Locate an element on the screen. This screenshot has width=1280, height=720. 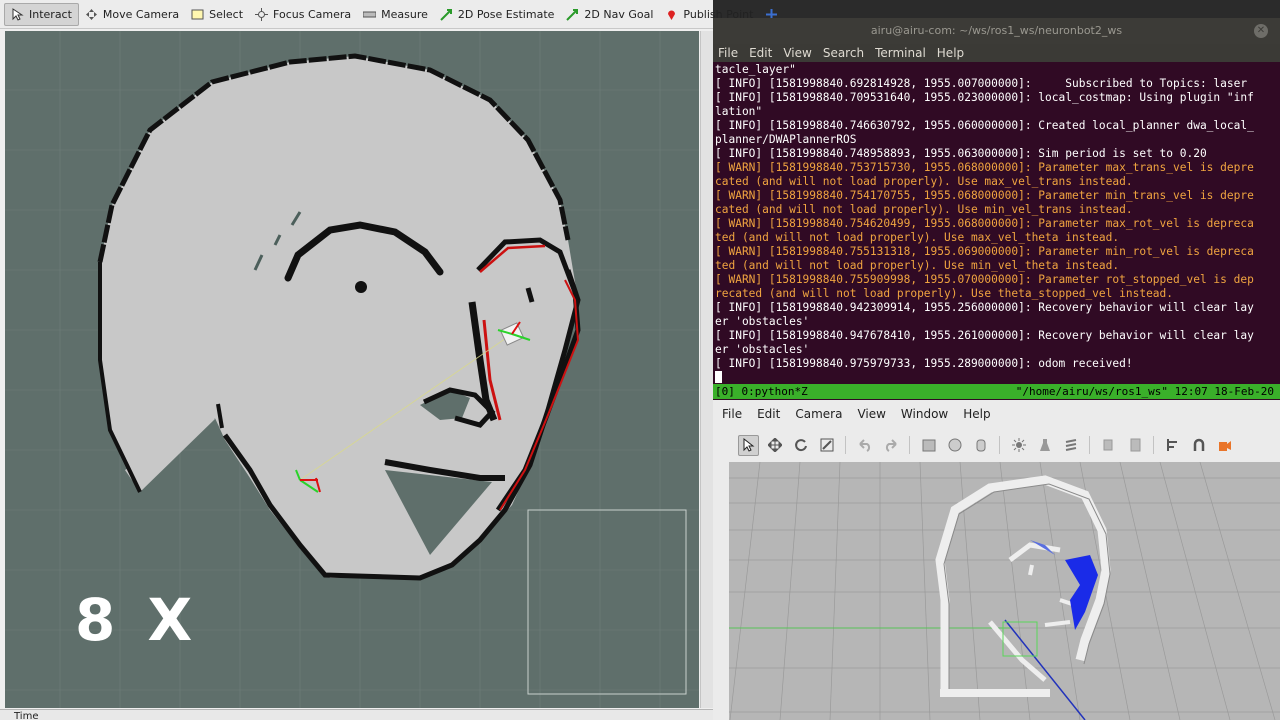
change-view-icon is located at coordinates (1224, 445).